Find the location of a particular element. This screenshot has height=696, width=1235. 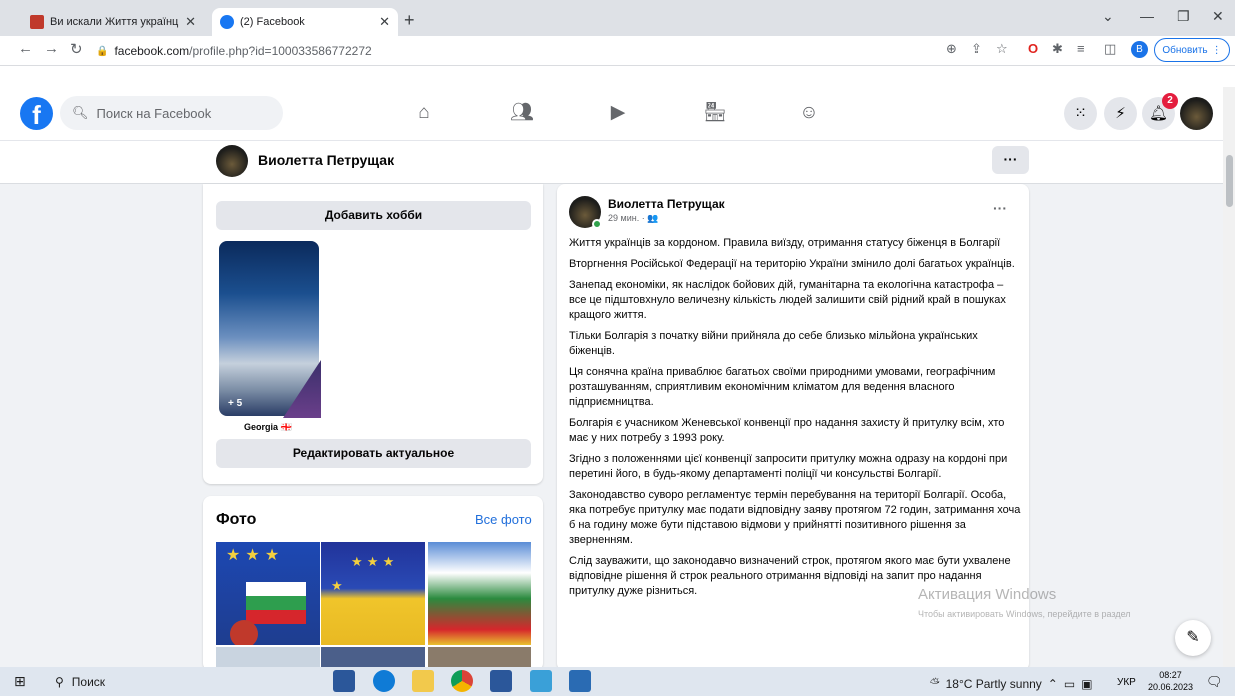

post-options-button: ··· is located at coordinates (1000, 208).